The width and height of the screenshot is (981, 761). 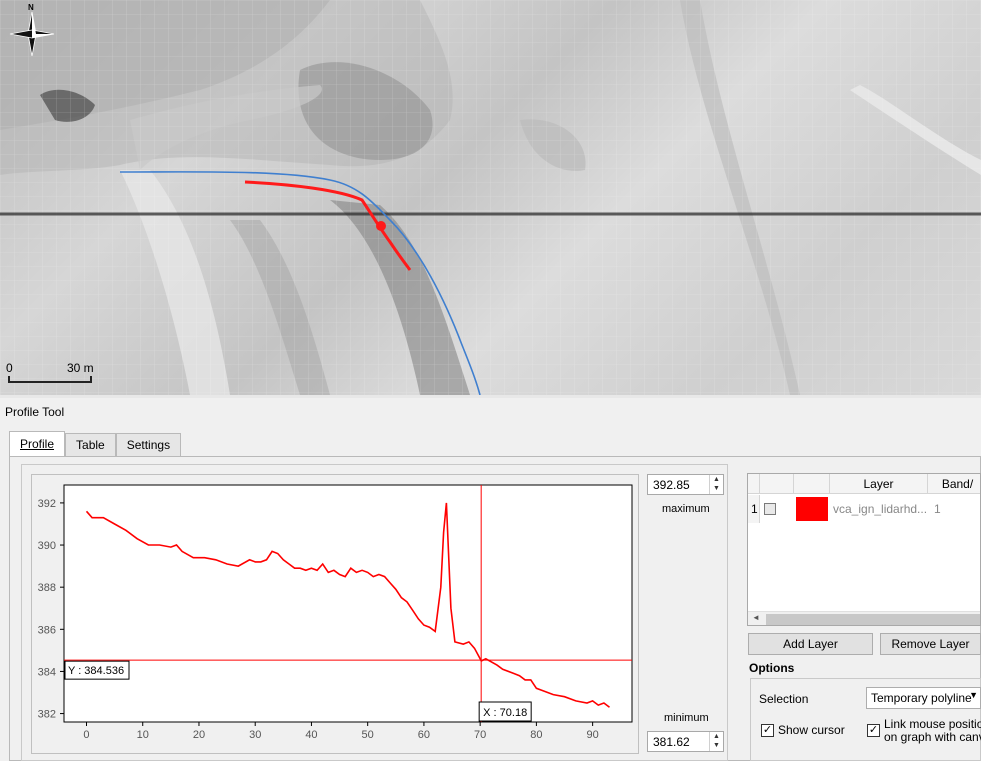 I want to click on panel-title: Profile Tool, so click(x=35, y=412).